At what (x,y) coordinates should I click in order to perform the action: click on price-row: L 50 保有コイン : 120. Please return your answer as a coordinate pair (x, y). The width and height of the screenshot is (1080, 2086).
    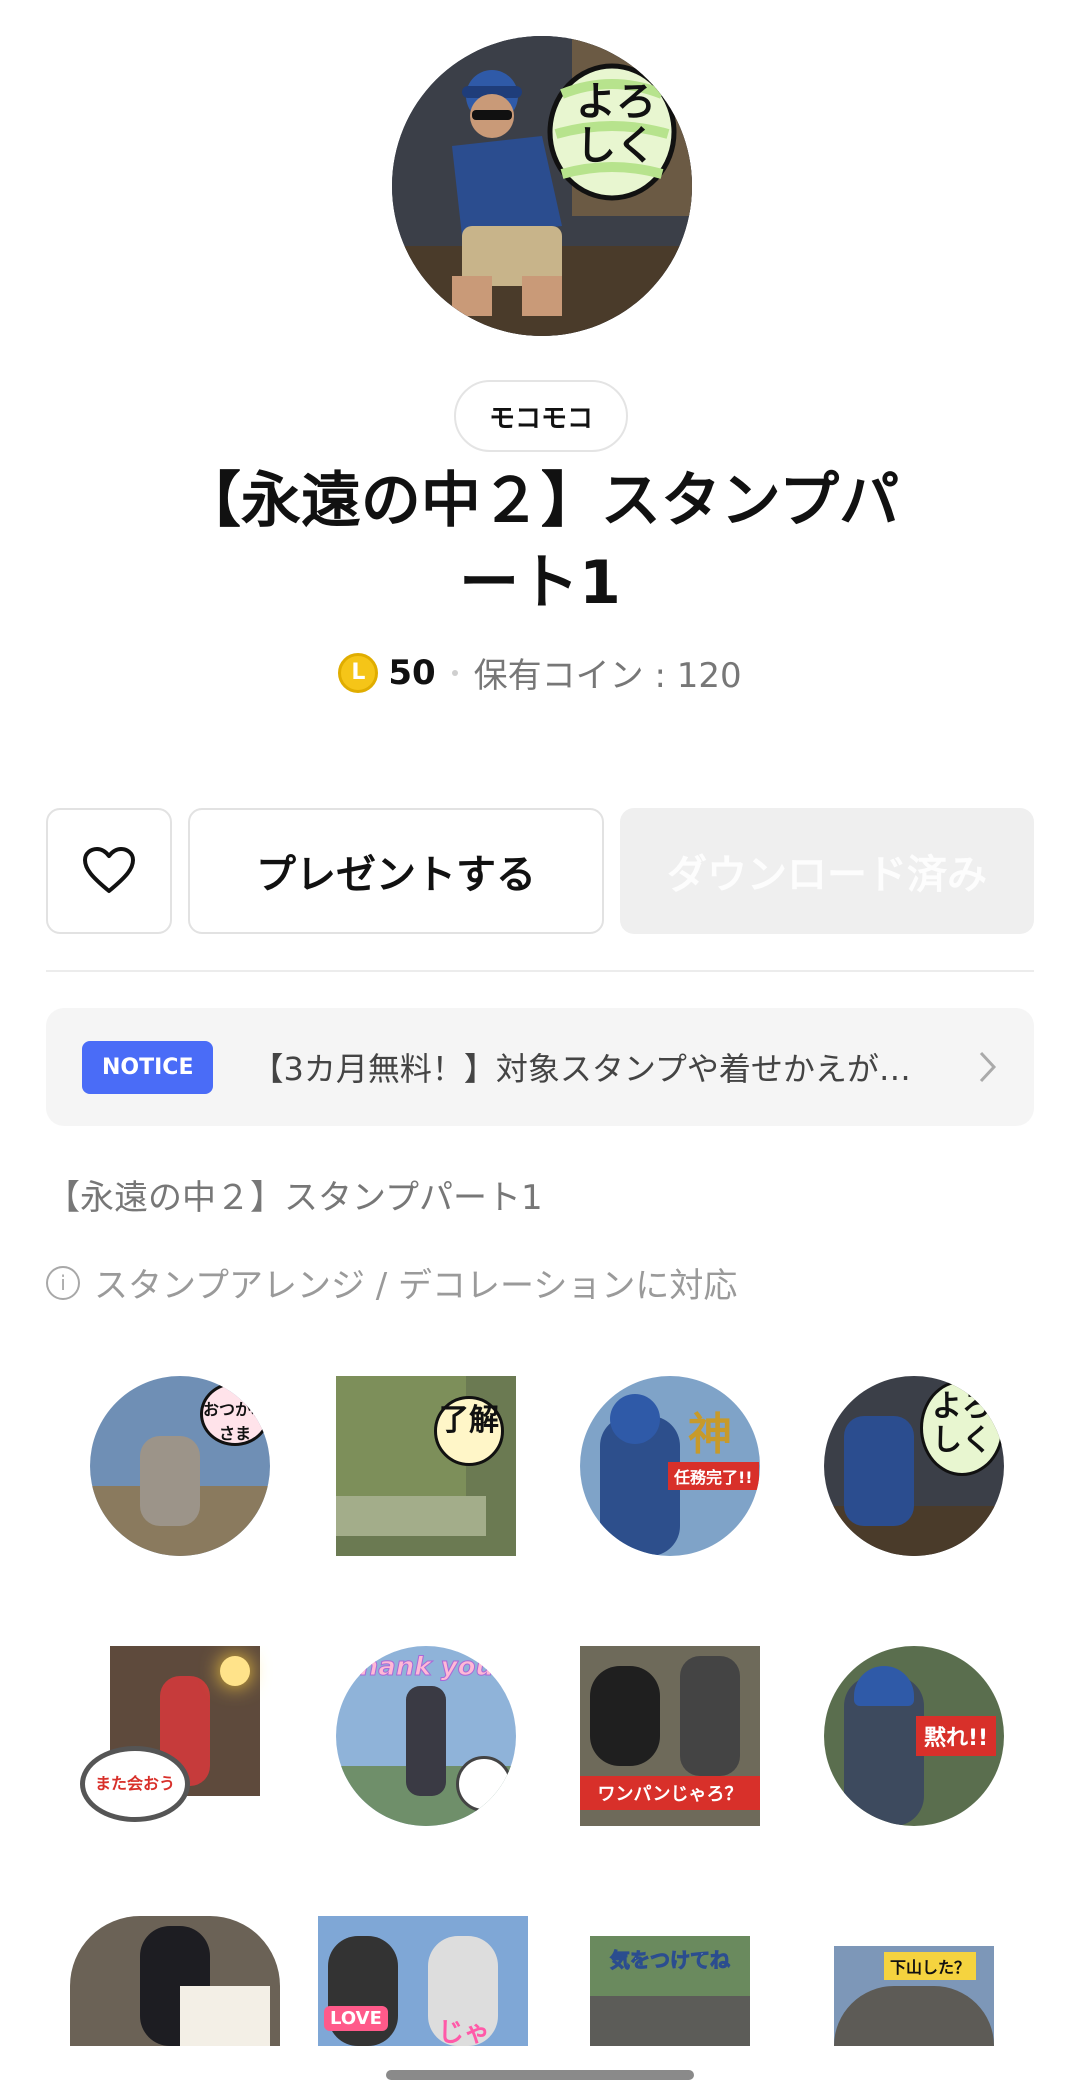
    Looking at the image, I should click on (540, 672).